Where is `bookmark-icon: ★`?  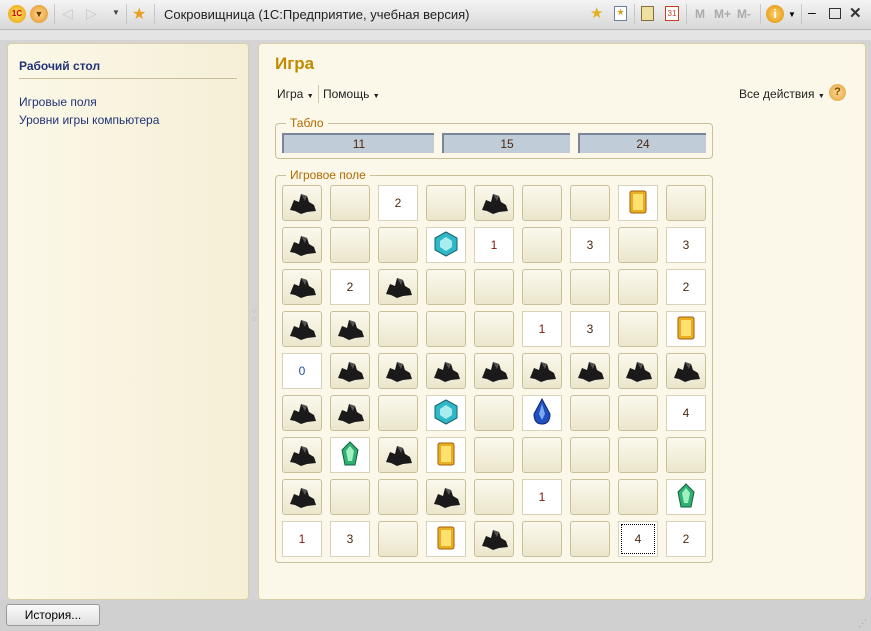 bookmark-icon: ★ is located at coordinates (620, 13).